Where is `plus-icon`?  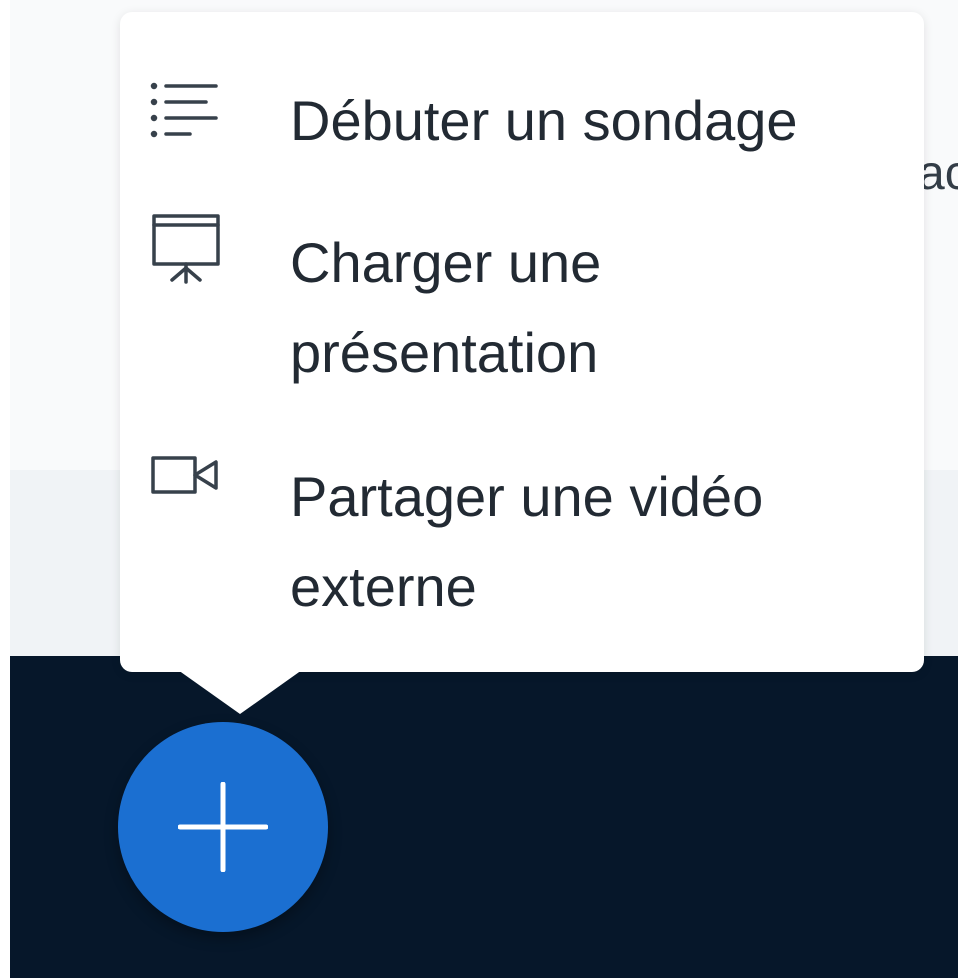
plus-icon is located at coordinates (223, 827).